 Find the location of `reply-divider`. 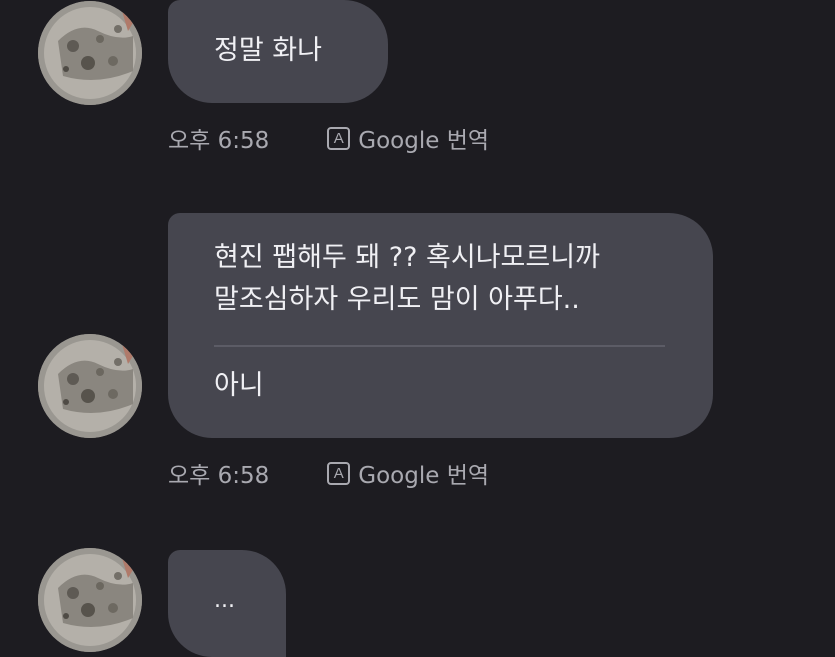

reply-divider is located at coordinates (439, 346).